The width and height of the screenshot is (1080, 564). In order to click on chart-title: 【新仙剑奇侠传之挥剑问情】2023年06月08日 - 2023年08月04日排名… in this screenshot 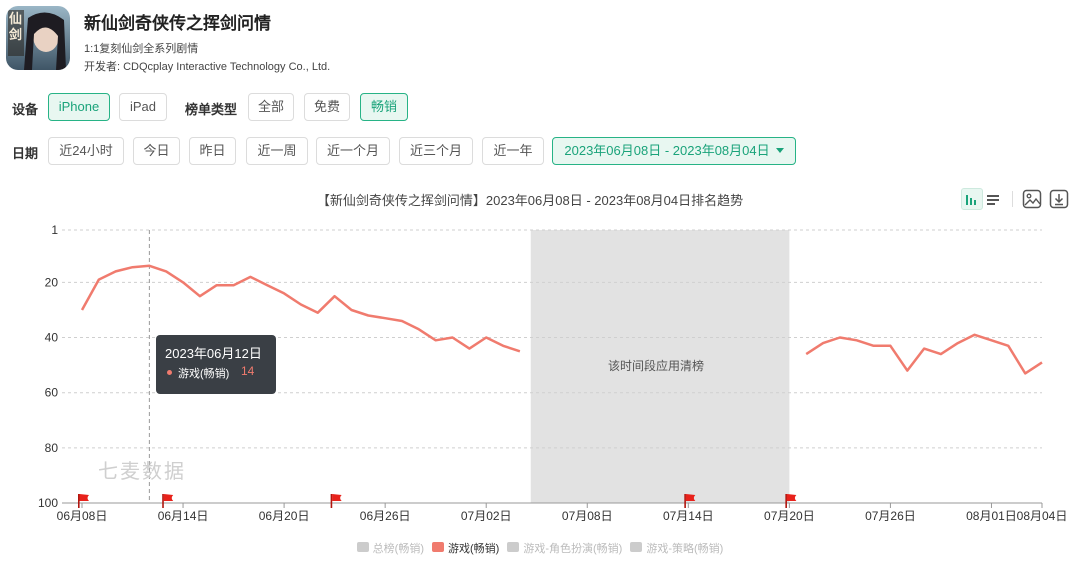, I will do `click(530, 200)`.